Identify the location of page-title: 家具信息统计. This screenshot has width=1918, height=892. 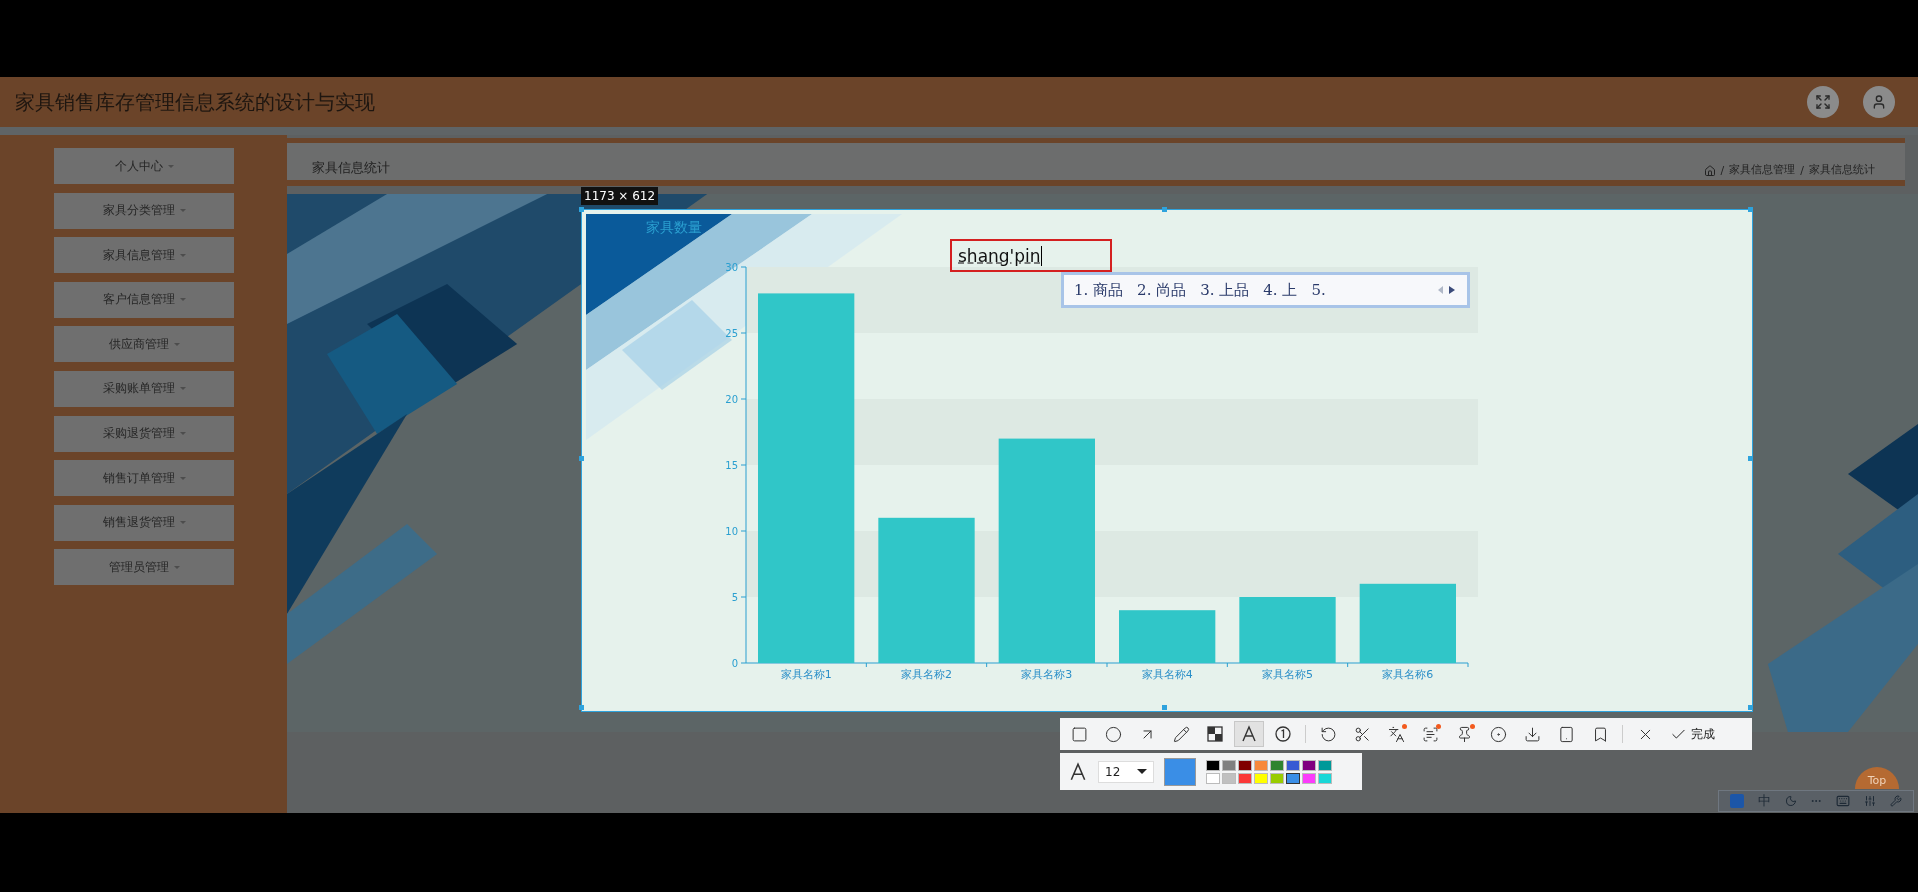
(351, 168).